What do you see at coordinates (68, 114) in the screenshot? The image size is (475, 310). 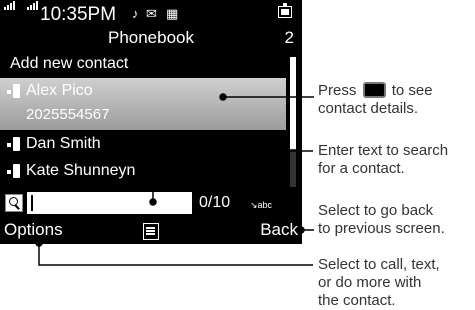 I see `contact-number: 2025554567` at bounding box center [68, 114].